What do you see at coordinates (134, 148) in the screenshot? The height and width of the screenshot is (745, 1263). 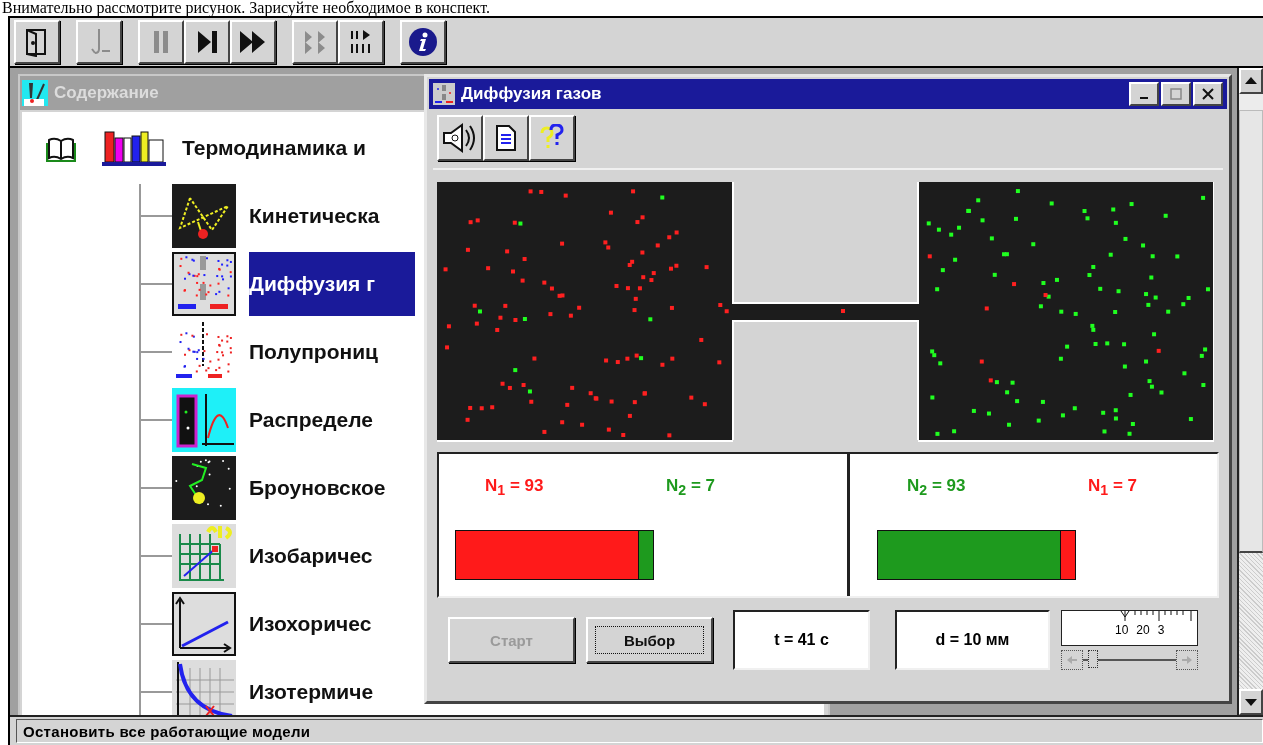 I see `bookshelf-icon` at bounding box center [134, 148].